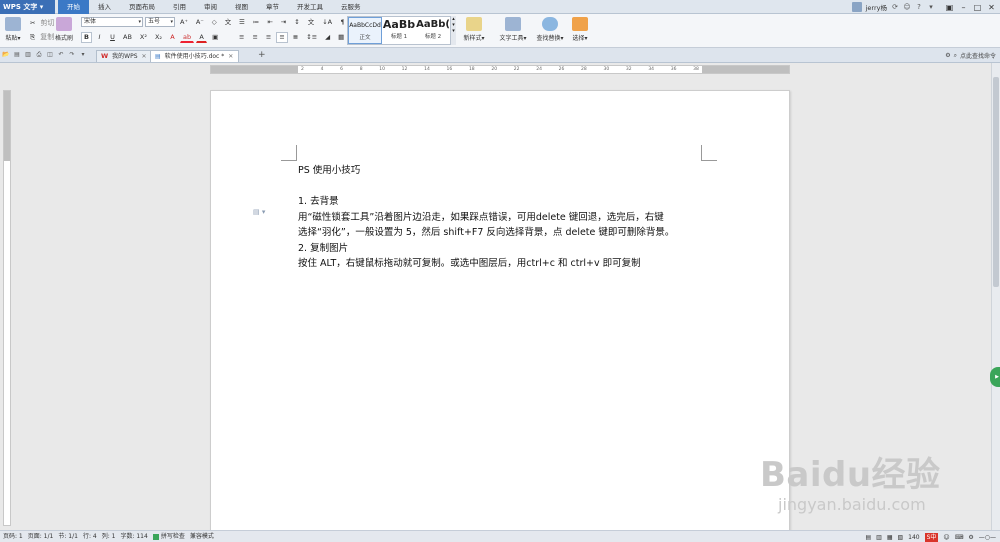  I want to click on app-menu-button: WPS 文字 ▾, so click(27, 7).